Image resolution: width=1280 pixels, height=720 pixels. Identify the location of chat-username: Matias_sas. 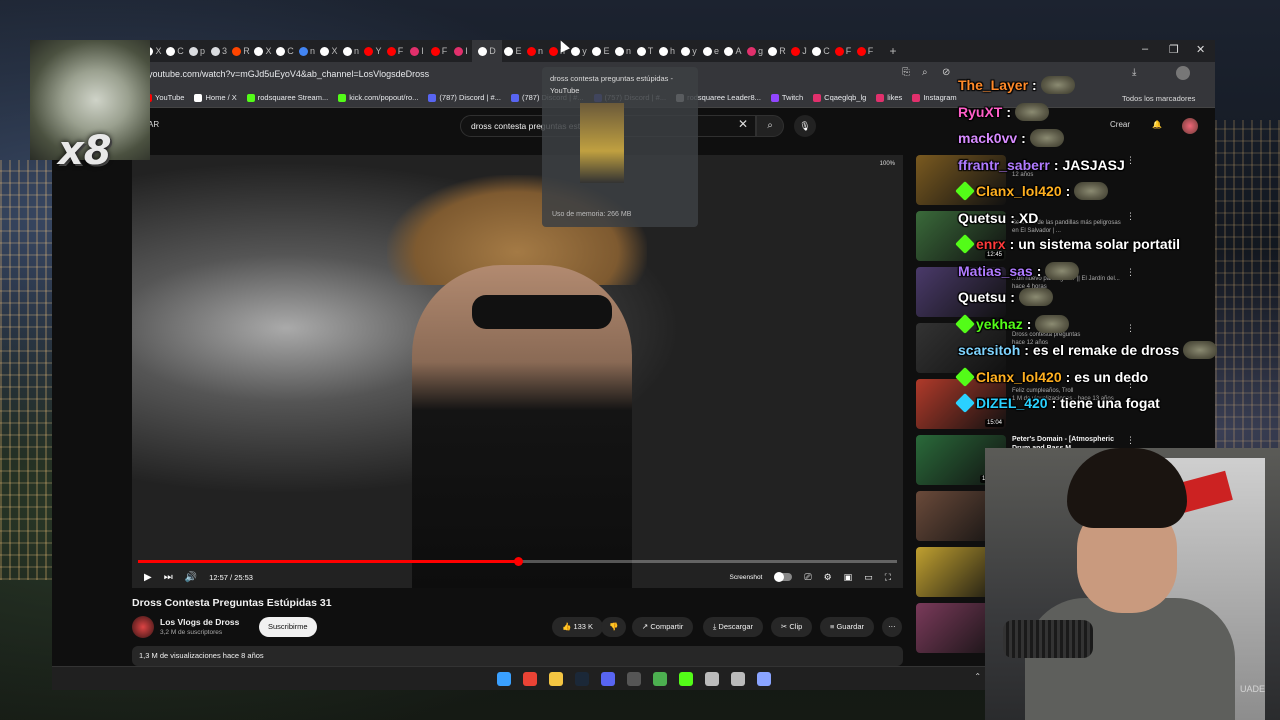
(995, 270).